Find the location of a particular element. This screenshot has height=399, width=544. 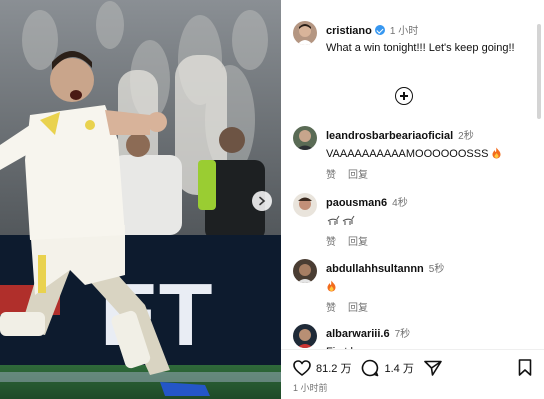

post-action-bar: 81.2 万 1.4 万 1 小时前 is located at coordinates (412, 374).